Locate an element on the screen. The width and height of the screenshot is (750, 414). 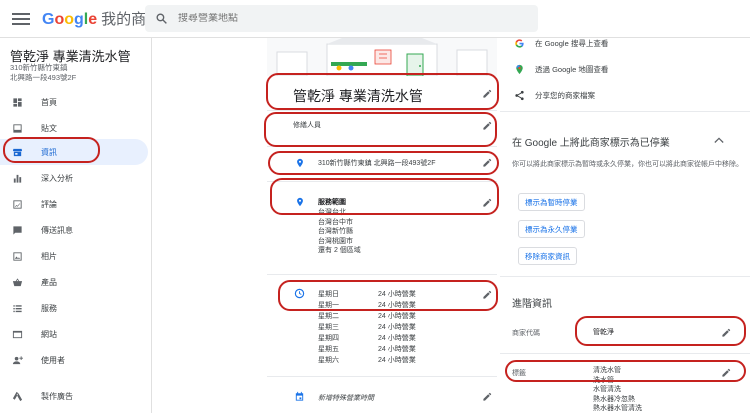
link-label: 在 Google 搜尋上查看 is located at coordinates (572, 43).